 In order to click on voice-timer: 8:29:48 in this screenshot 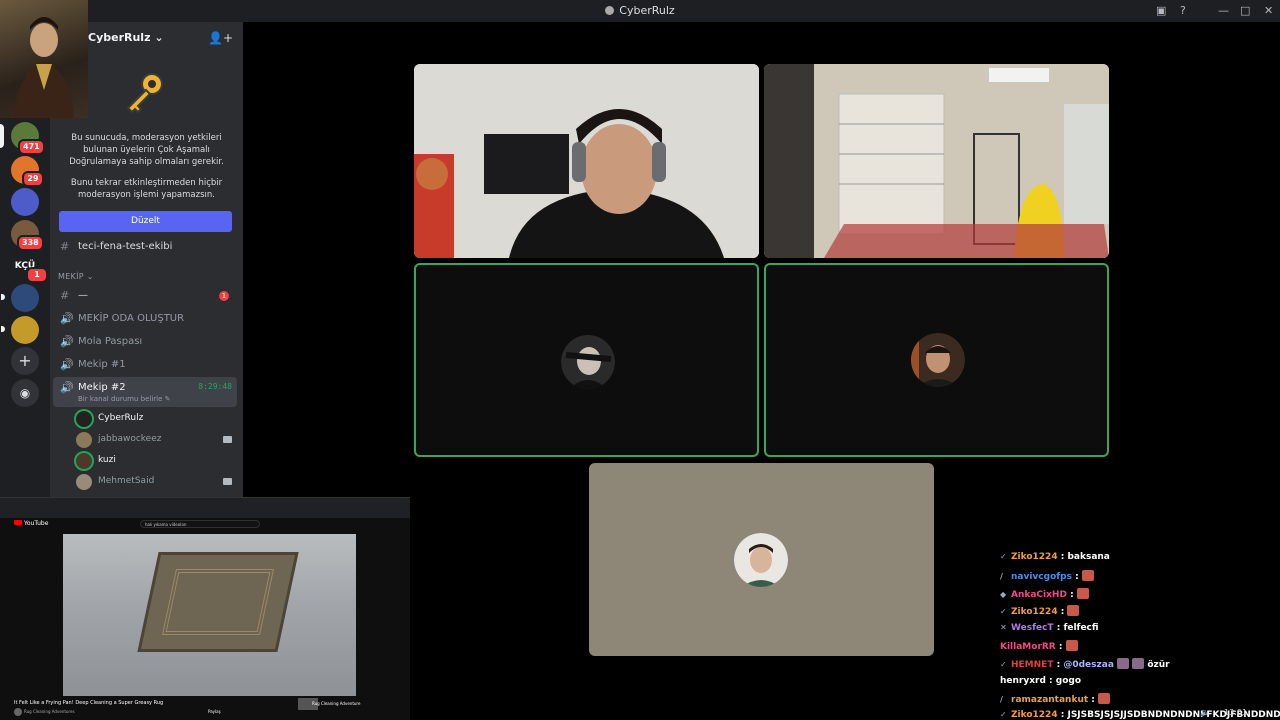, I will do `click(215, 386)`.